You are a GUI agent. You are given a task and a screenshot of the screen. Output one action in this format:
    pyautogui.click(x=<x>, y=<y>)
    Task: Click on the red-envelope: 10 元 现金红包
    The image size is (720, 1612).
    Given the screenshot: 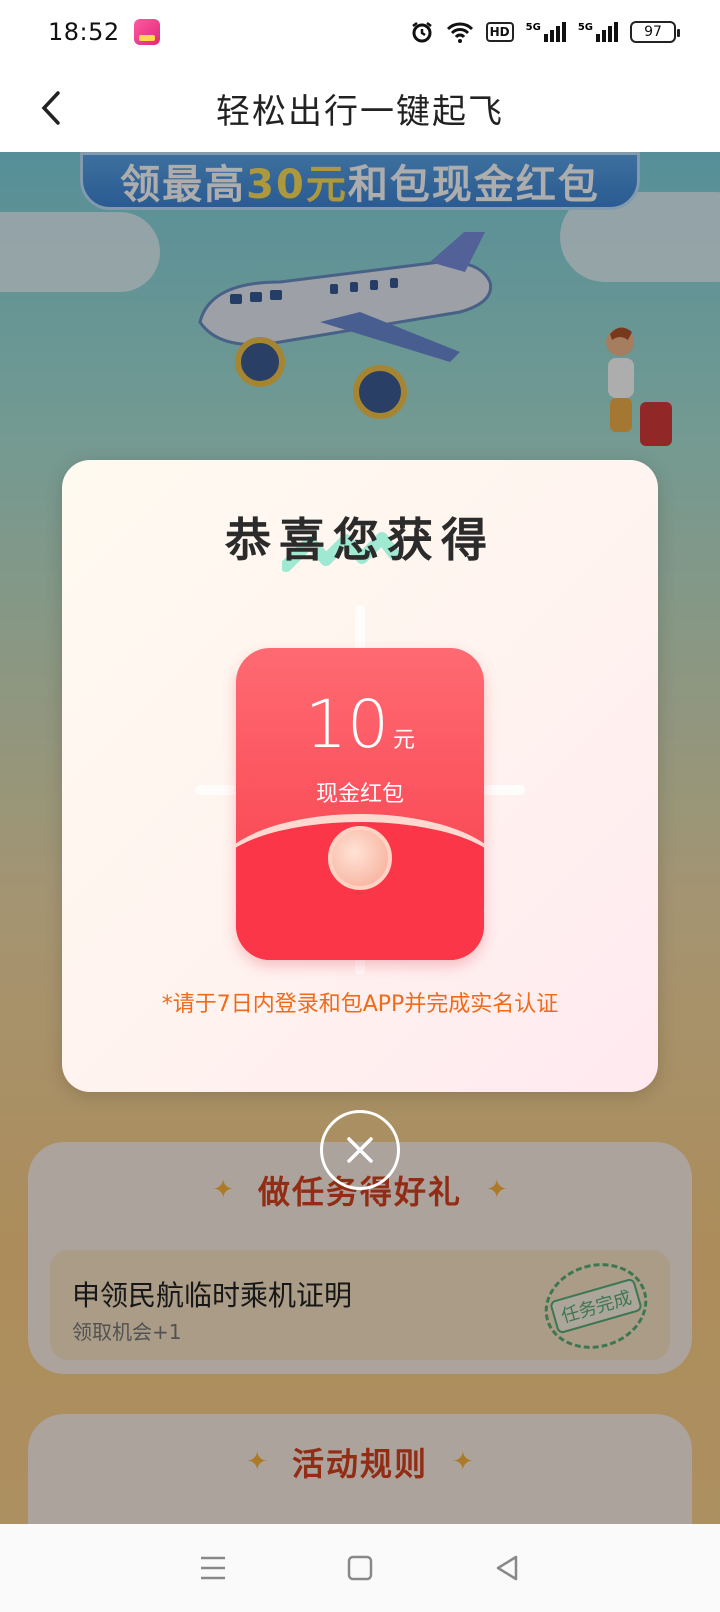 What is the action you would take?
    pyautogui.click(x=360, y=804)
    